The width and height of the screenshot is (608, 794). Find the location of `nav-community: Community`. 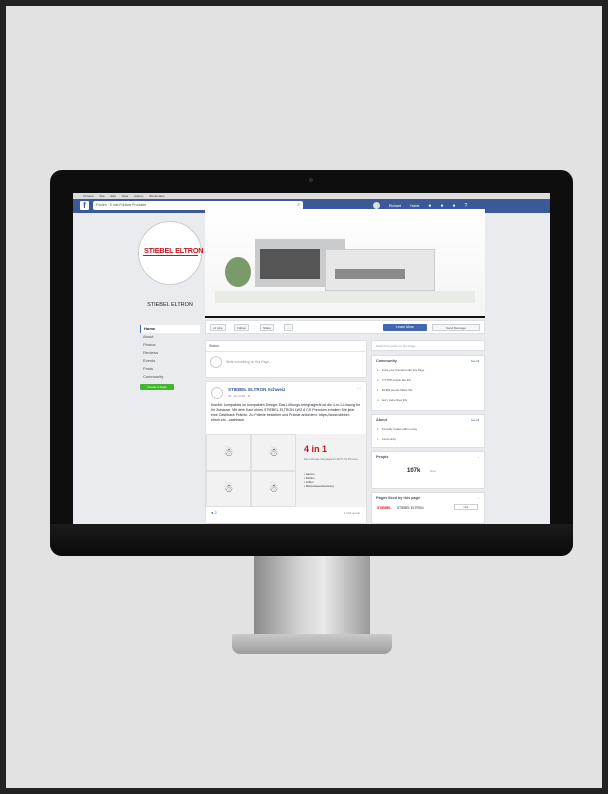

nav-community: Community is located at coordinates (170, 377).